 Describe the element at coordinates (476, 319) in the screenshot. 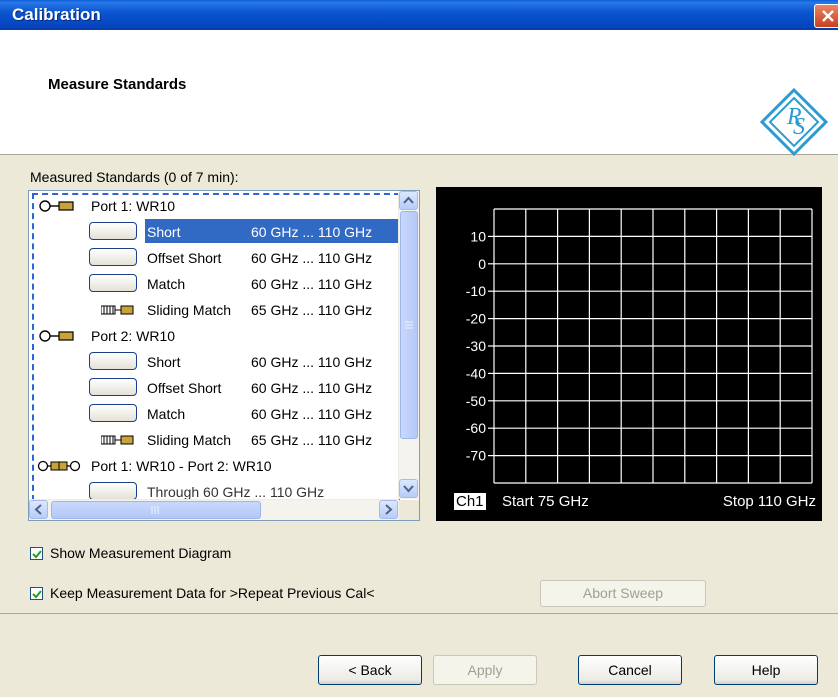

I see `y-tick-label: -20` at that location.